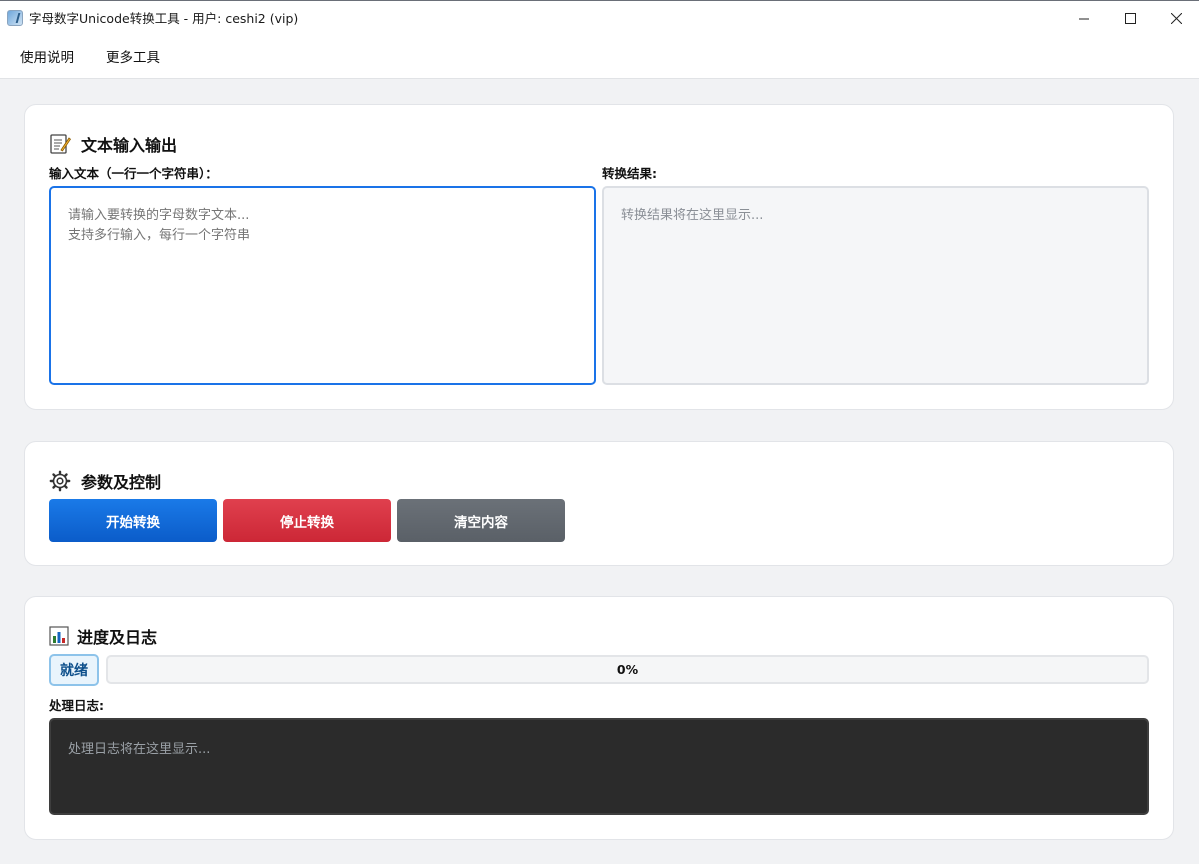  I want to click on memo-icon, so click(60, 144).